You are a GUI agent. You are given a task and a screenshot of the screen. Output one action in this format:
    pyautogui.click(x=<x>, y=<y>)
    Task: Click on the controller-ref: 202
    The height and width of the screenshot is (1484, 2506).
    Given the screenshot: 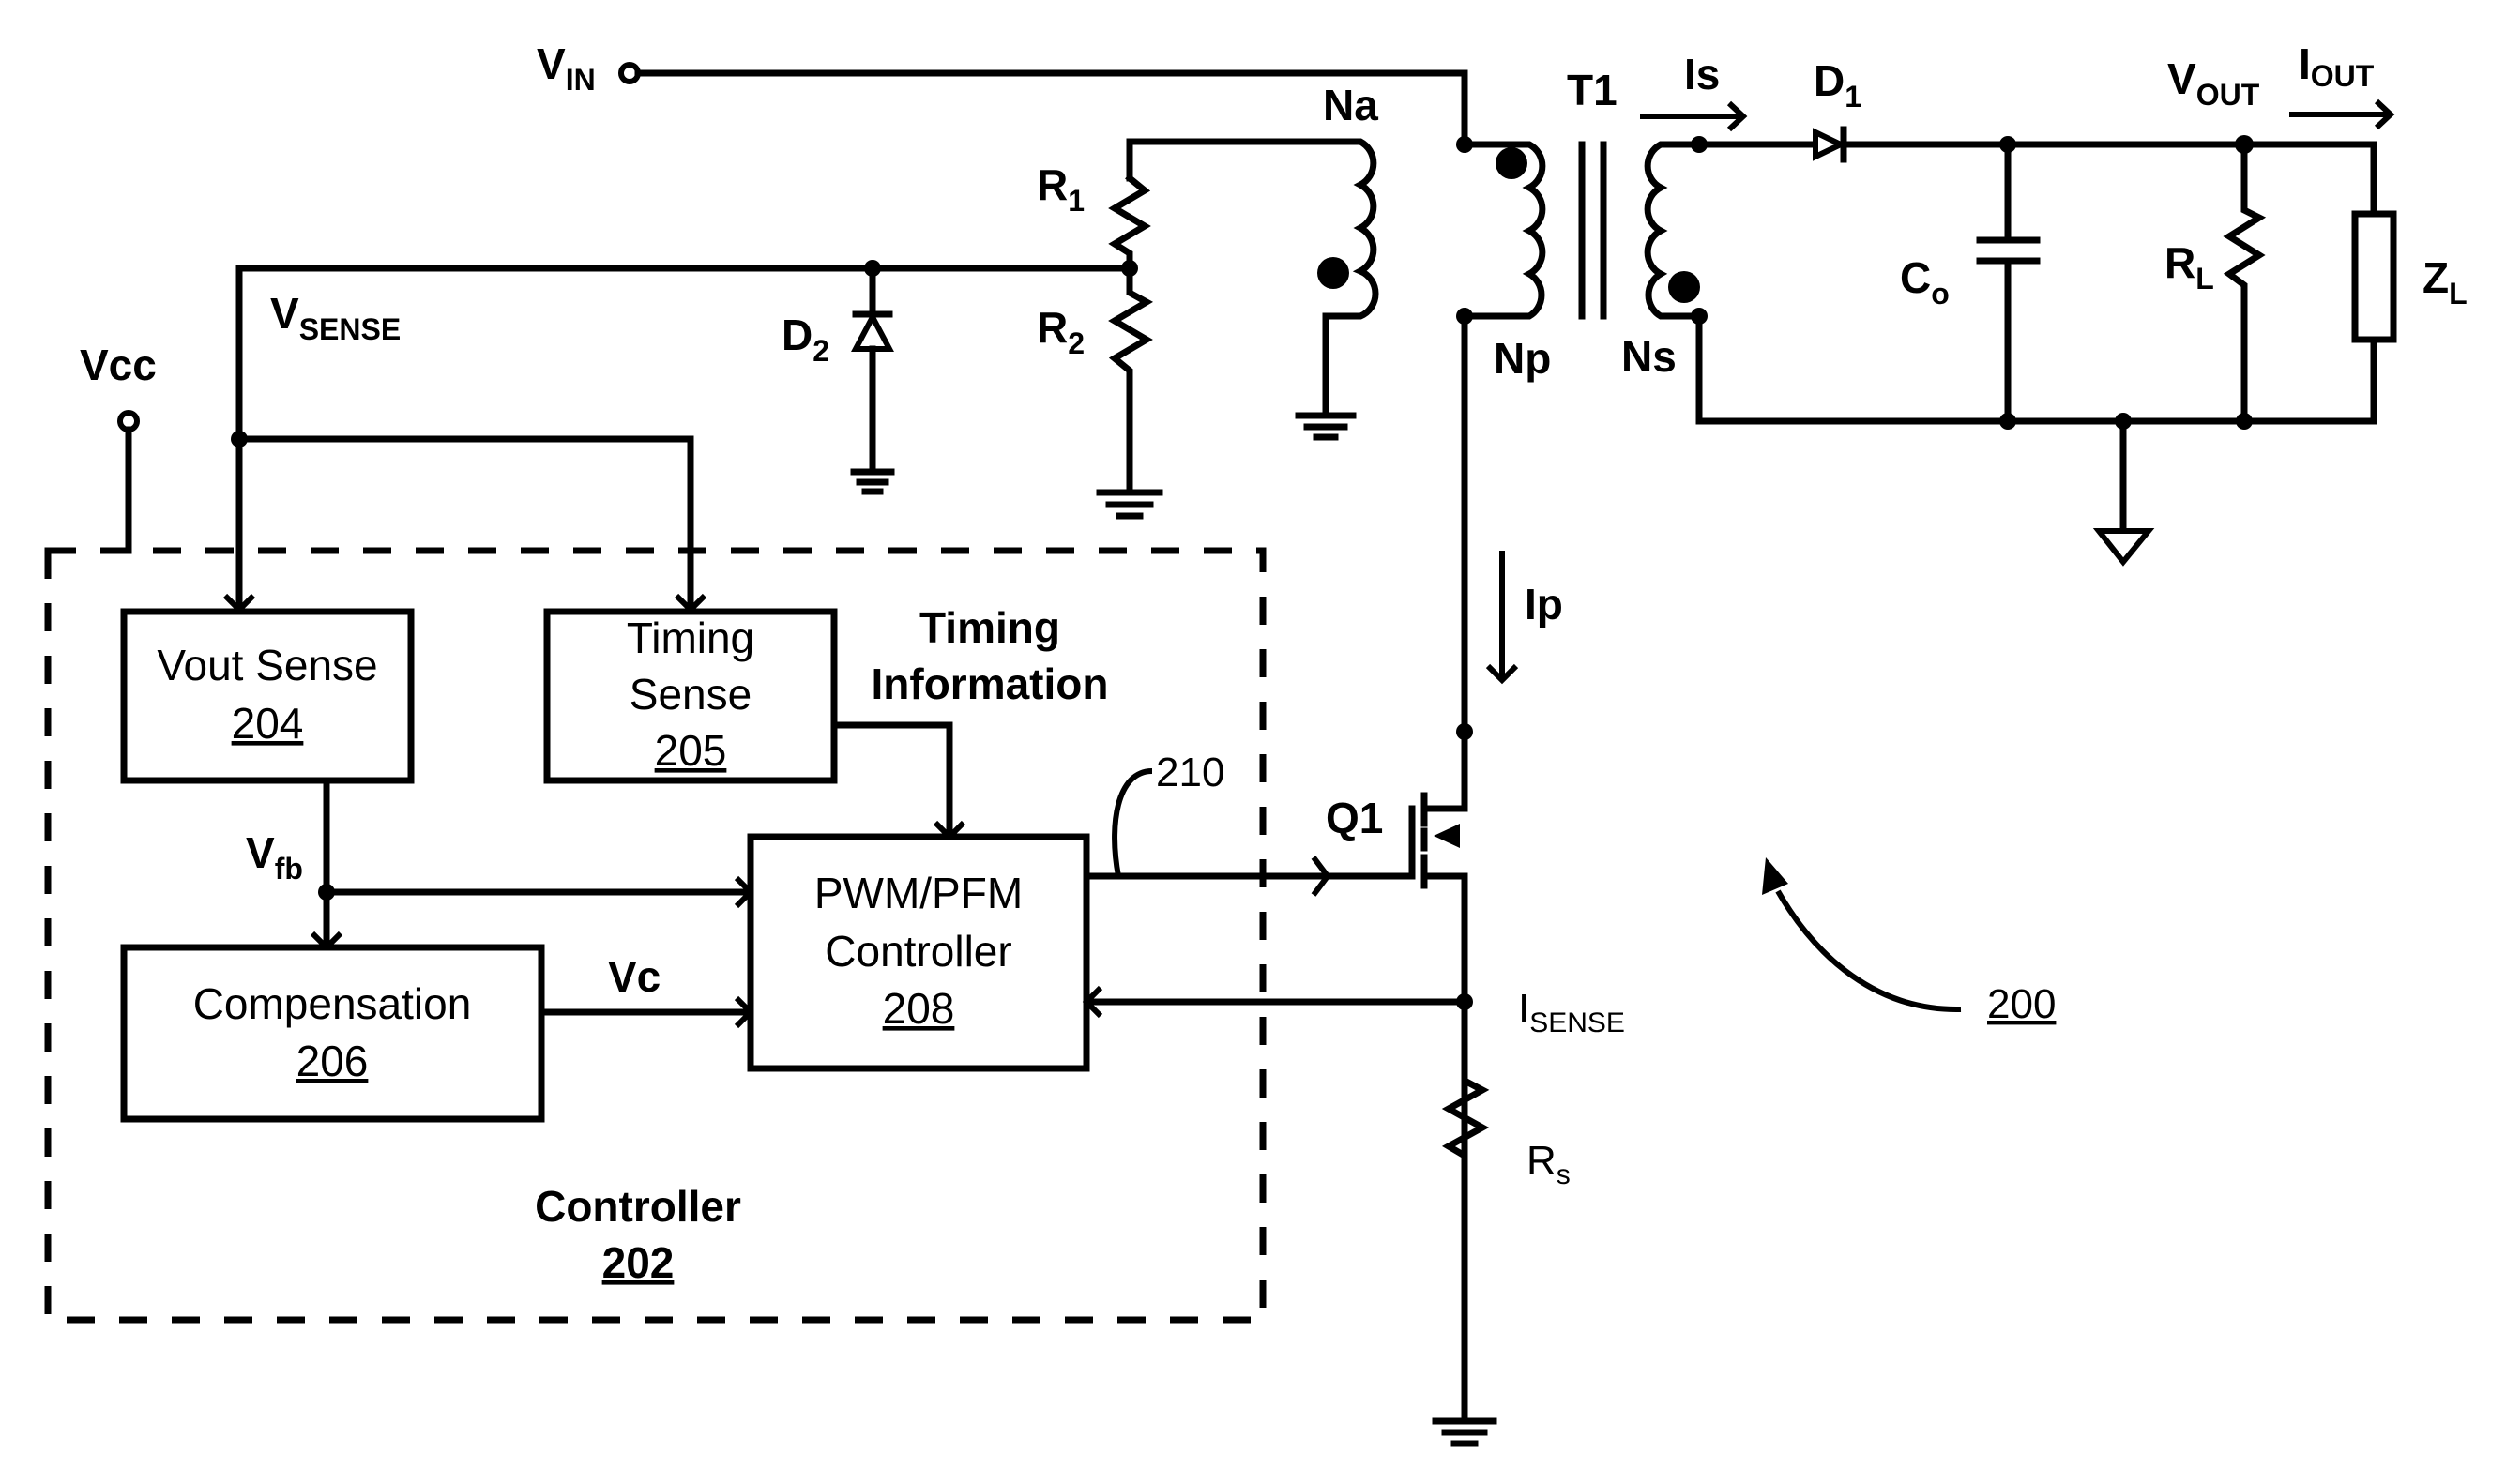 What is the action you would take?
    pyautogui.click(x=638, y=1262)
    